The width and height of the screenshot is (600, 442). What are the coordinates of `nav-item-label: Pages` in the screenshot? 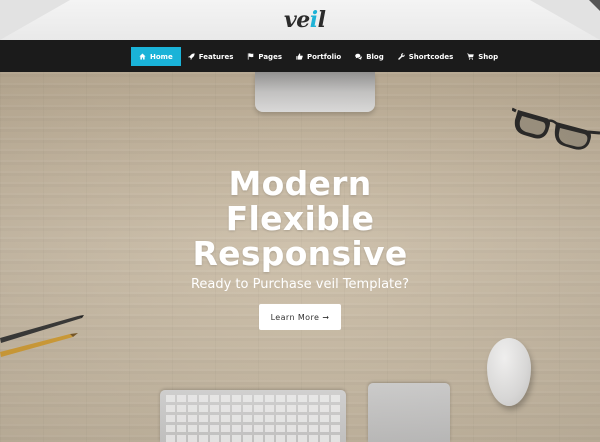 It's located at (270, 56).